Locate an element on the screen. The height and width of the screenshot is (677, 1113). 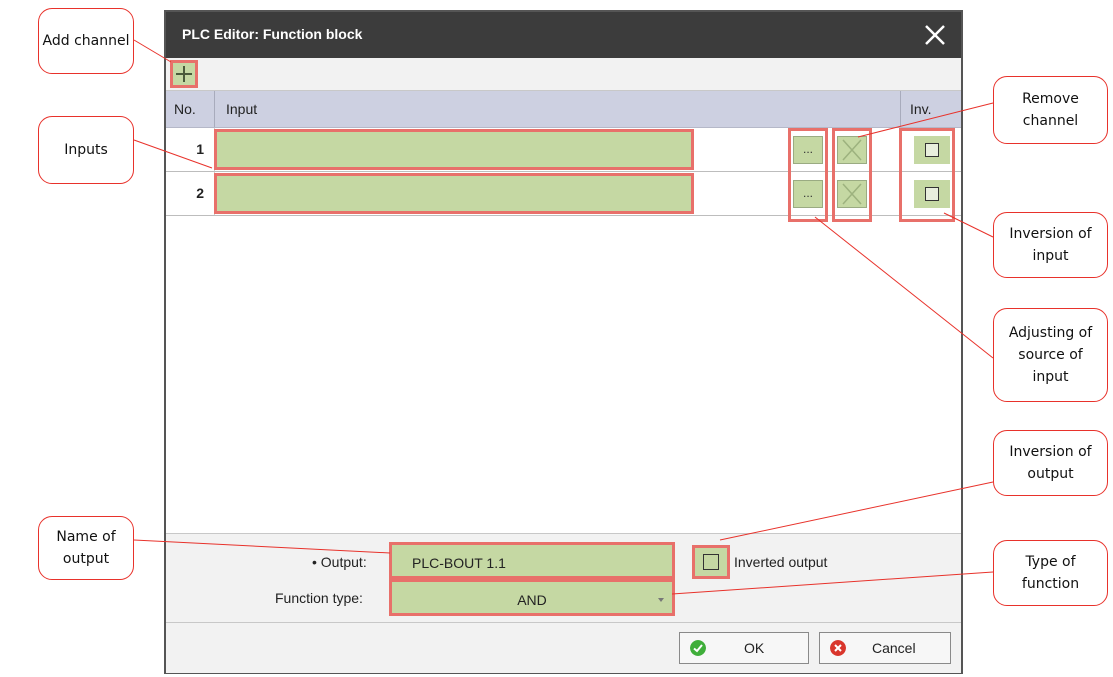
callout-inputs: Inputs is located at coordinates (86, 150).